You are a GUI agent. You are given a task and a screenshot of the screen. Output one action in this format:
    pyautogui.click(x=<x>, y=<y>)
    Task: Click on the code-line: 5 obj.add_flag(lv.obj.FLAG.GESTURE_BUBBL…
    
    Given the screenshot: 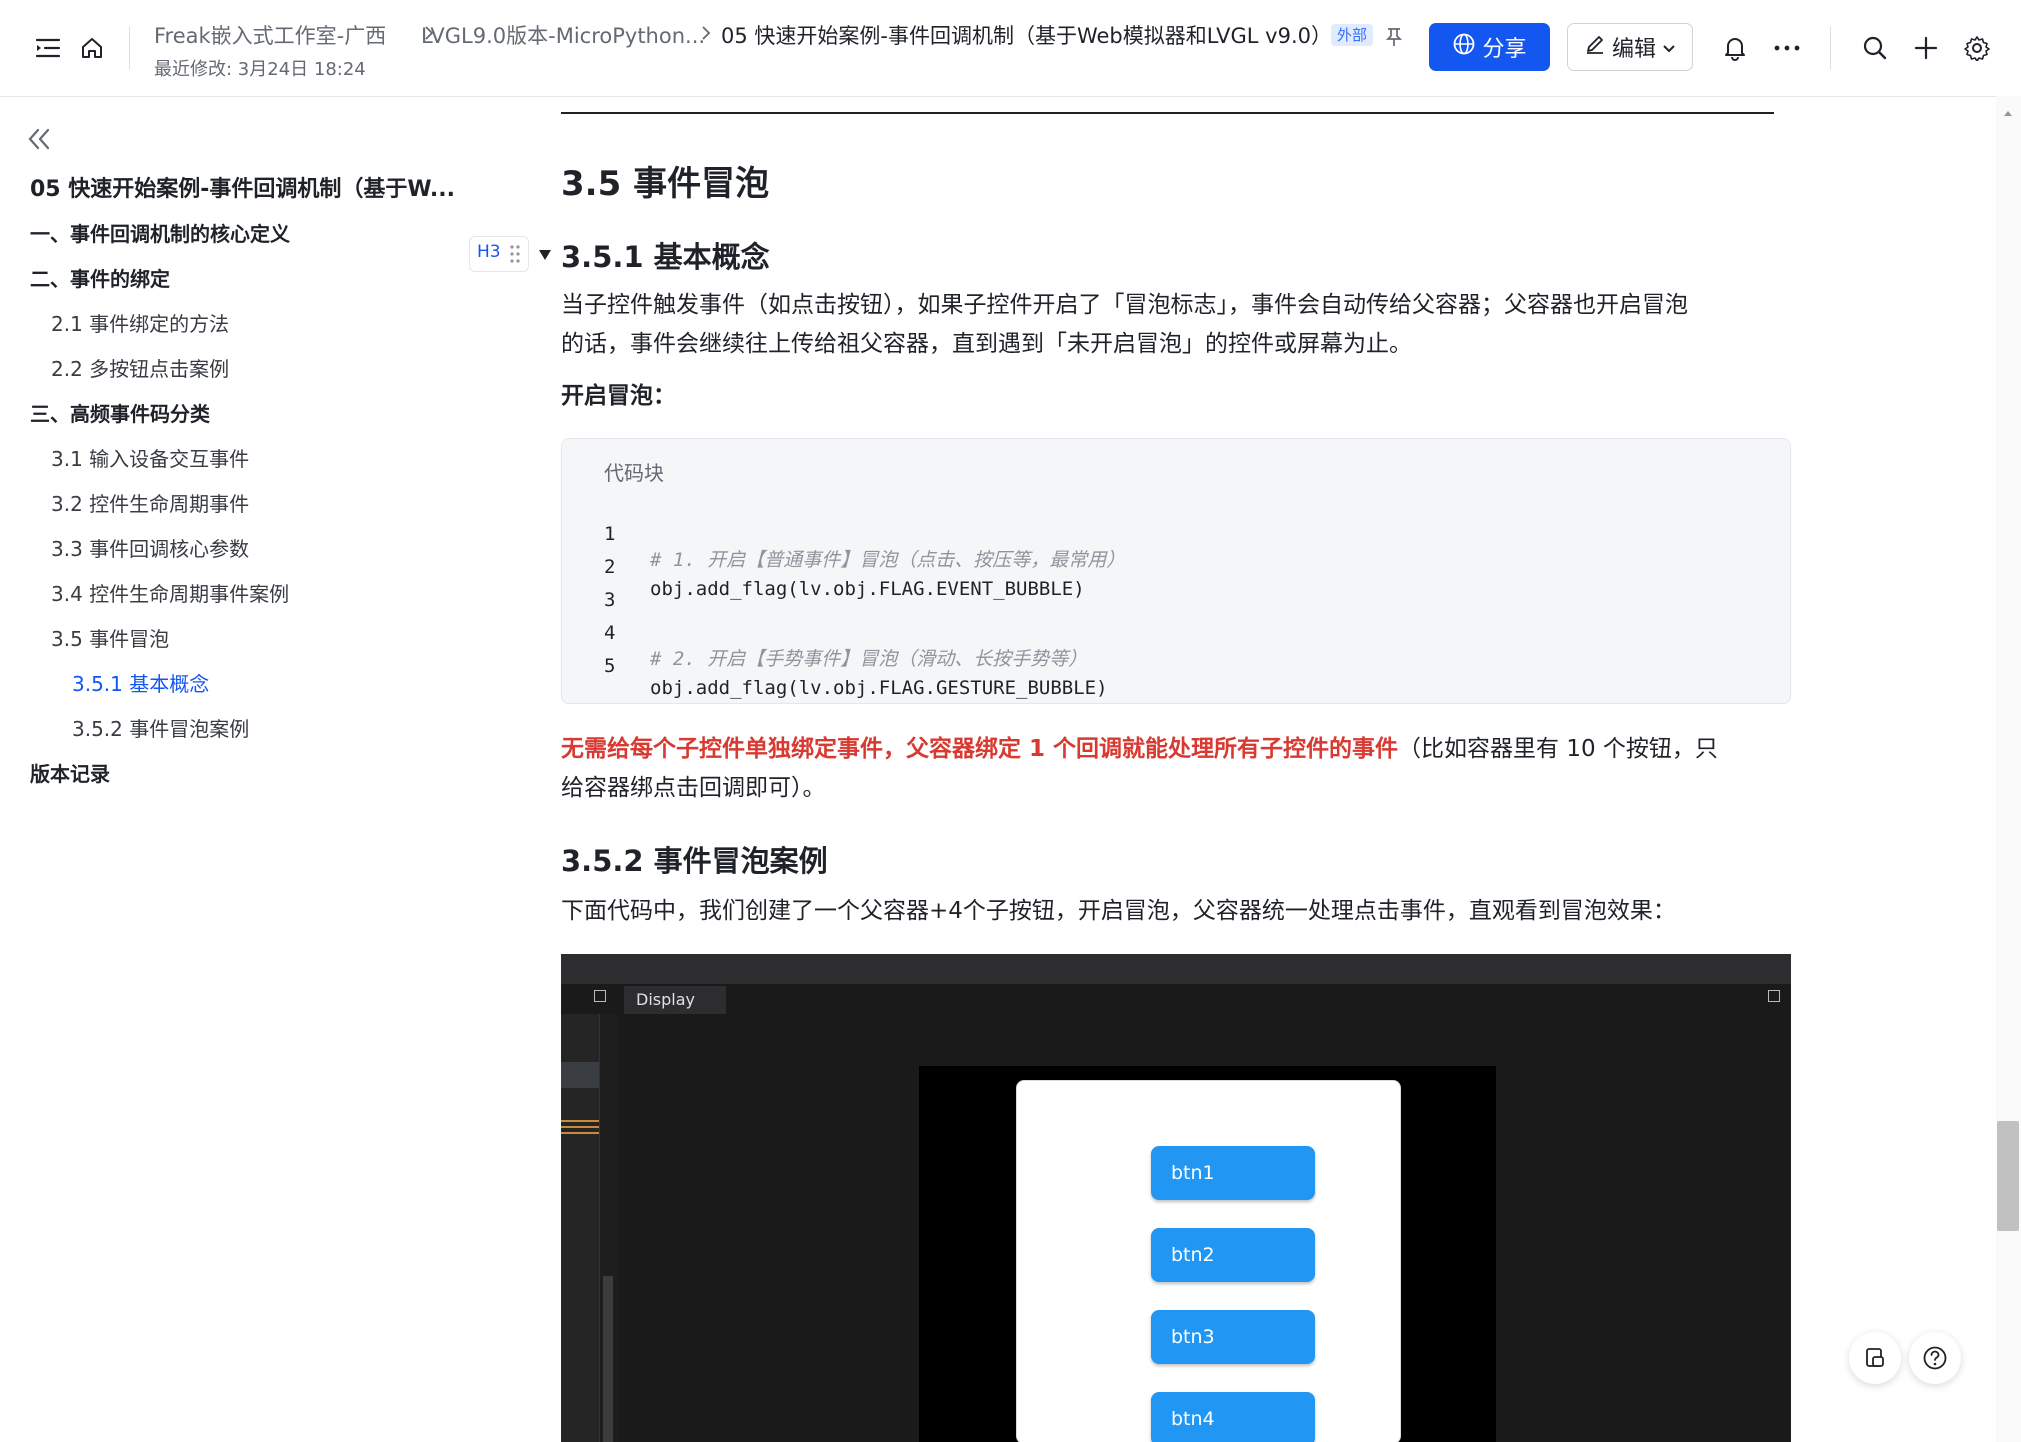 What is the action you would take?
    pyautogui.click(x=835, y=666)
    